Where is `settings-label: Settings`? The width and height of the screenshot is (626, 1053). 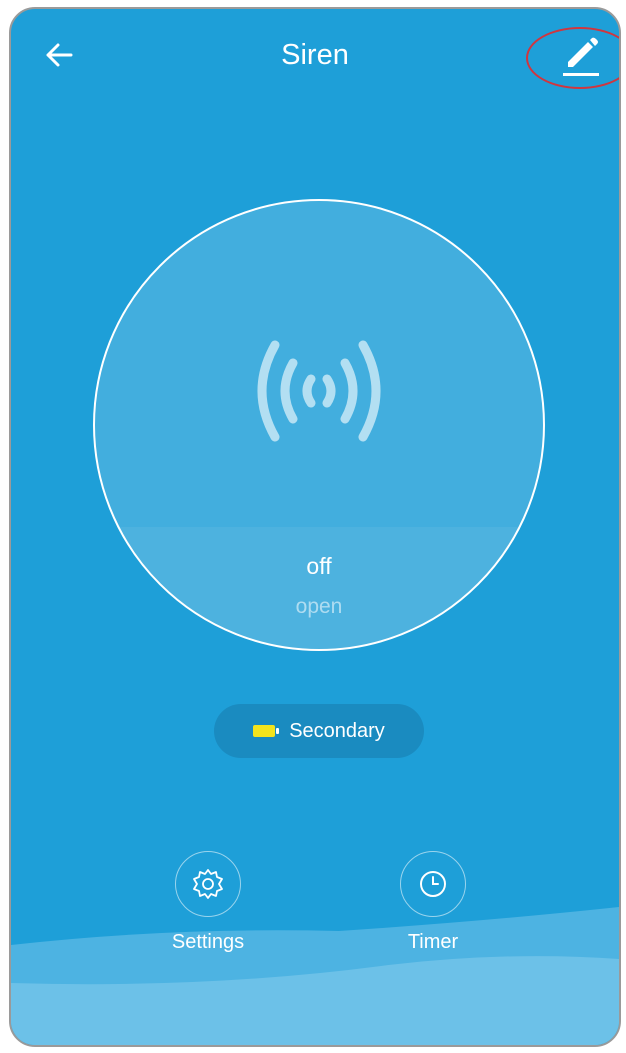
settings-label: Settings is located at coordinates (208, 942).